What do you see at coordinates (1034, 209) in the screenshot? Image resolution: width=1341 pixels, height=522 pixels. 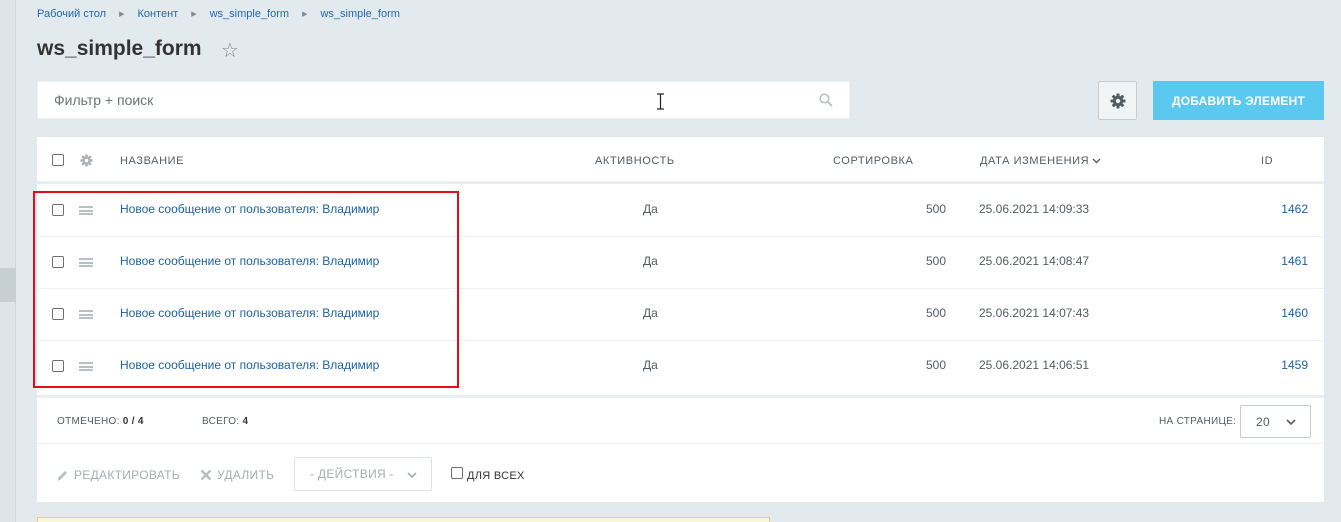 I see `row-date: 25.06.2021 14:09:33` at bounding box center [1034, 209].